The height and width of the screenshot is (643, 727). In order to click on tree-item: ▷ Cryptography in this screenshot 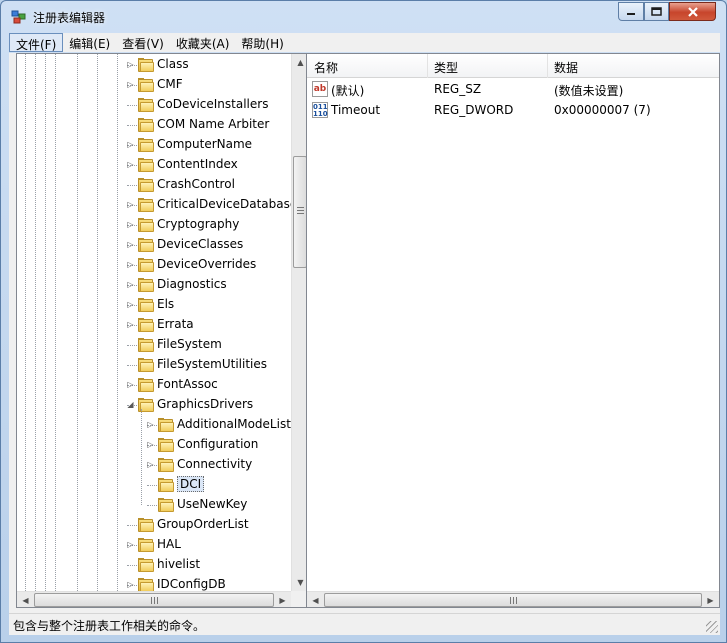, I will do `click(154, 225)`.